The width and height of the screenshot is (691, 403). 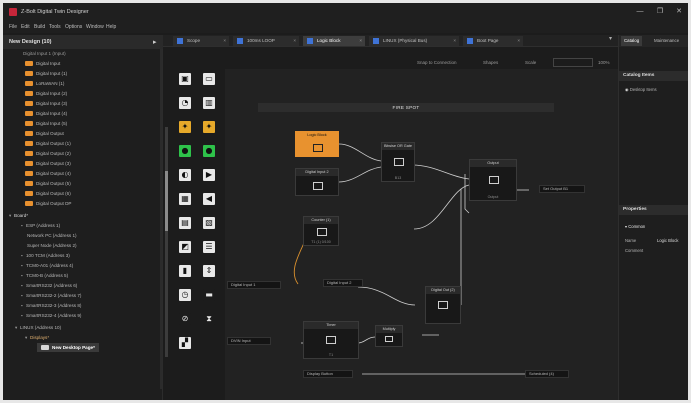 I want to click on tree-item: Digital Output (1), so click(x=48, y=143).